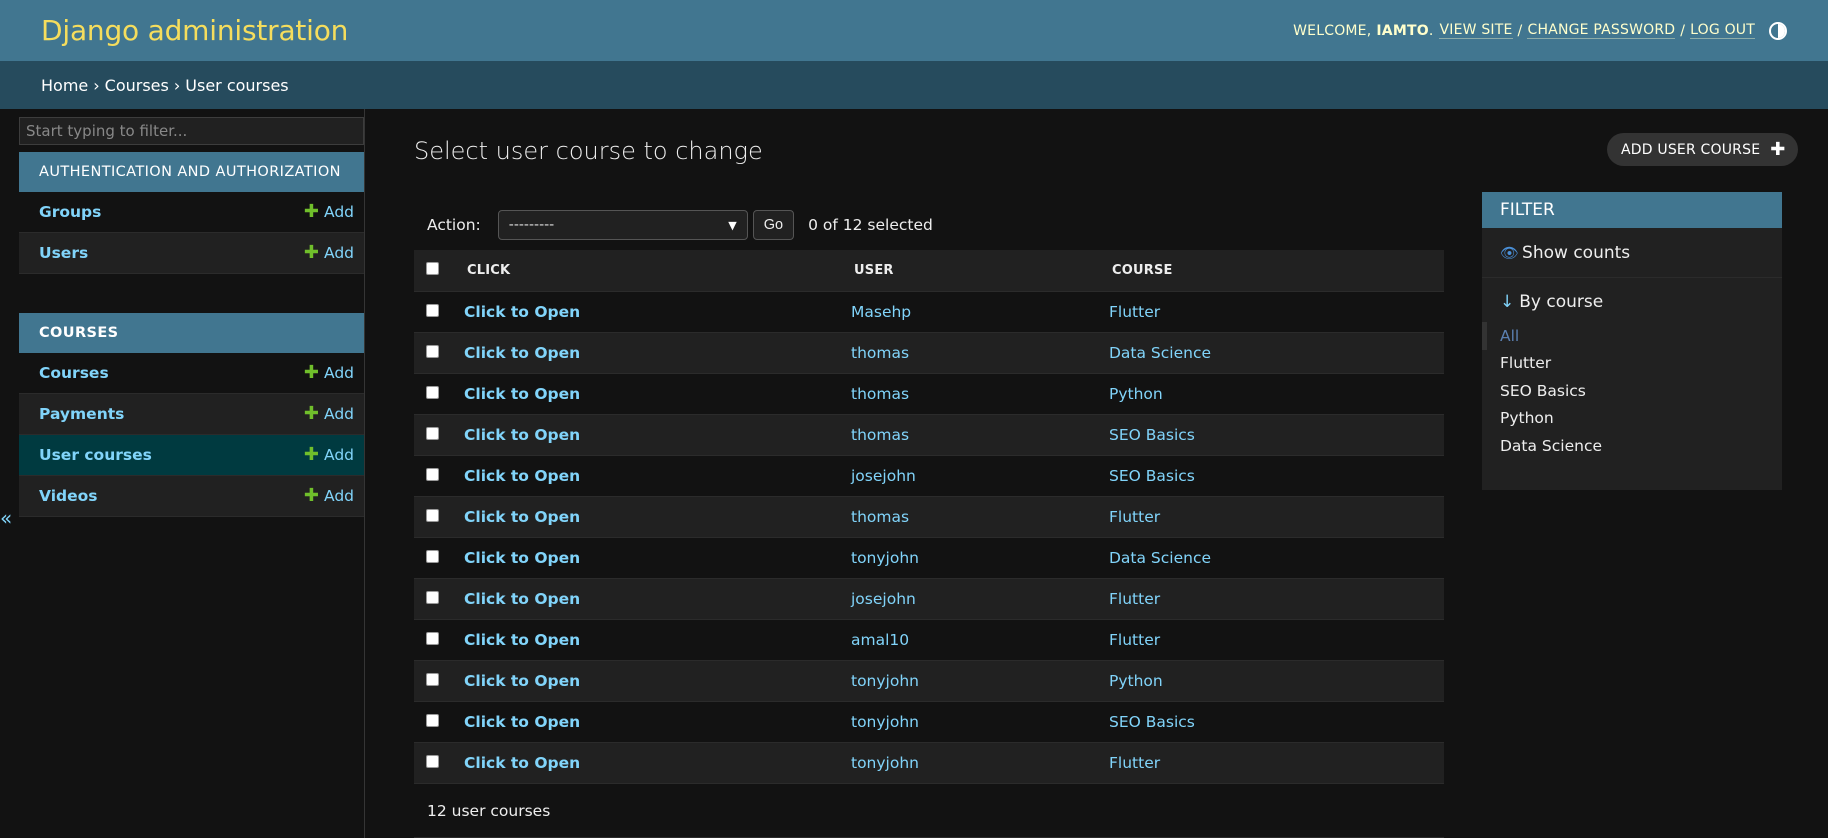 Image resolution: width=1828 pixels, height=838 pixels. What do you see at coordinates (1632, 302) in the screenshot?
I see `filter-by-course-heading: ↓ By course` at bounding box center [1632, 302].